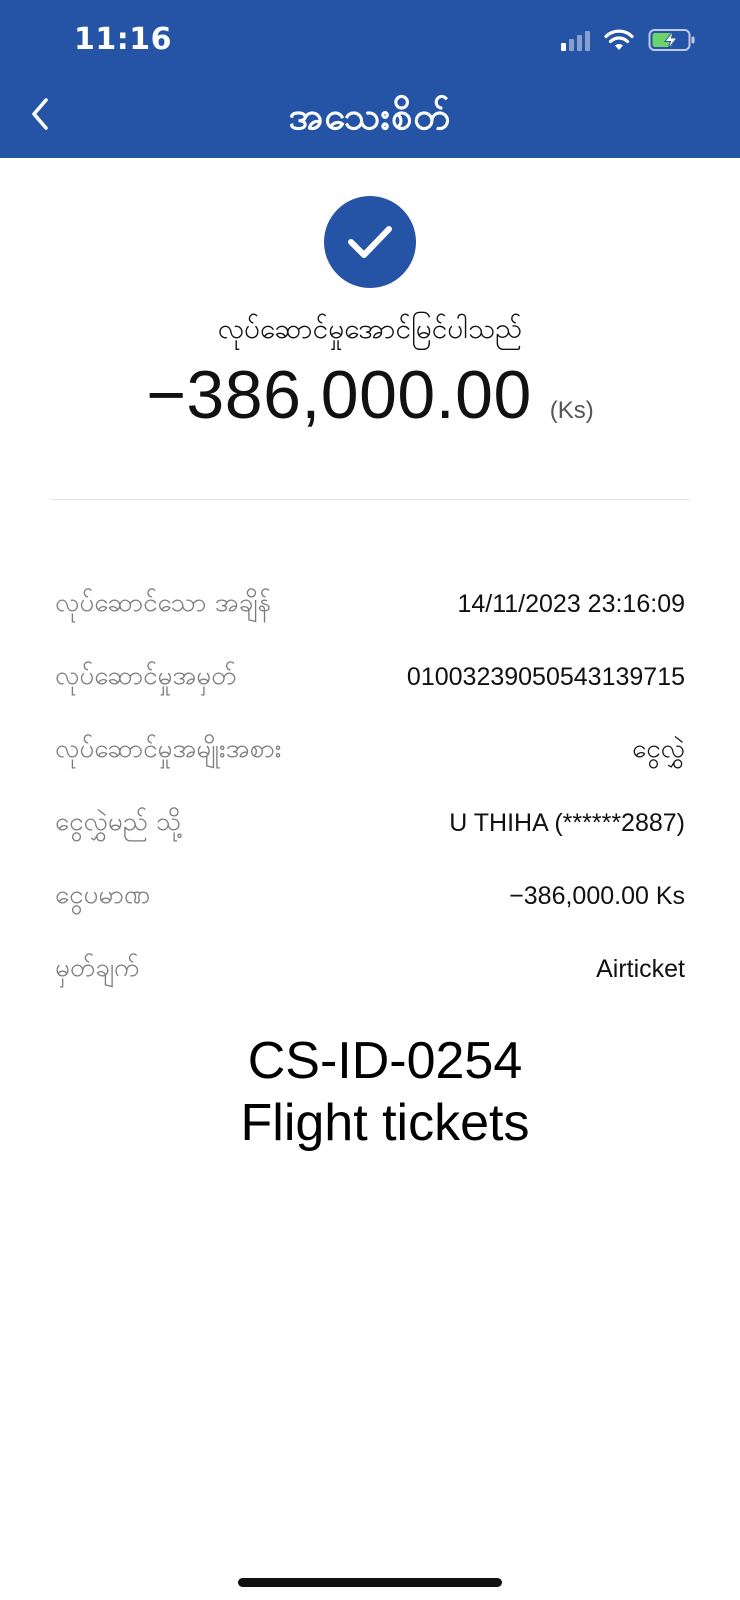 This screenshot has height=1600, width=740. I want to click on amount-currency: (Ks), so click(571, 410).